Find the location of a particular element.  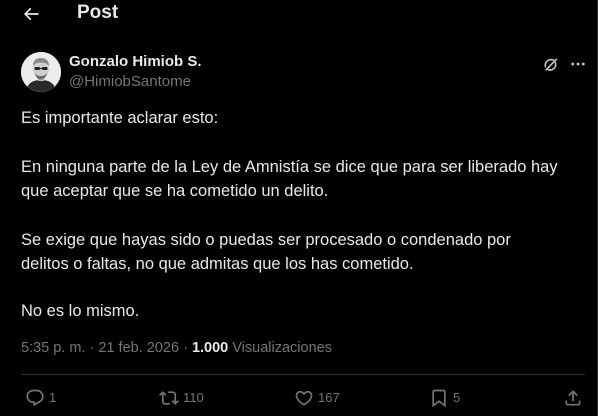

author-name: Gonzalo Himiob S. is located at coordinates (135, 62).